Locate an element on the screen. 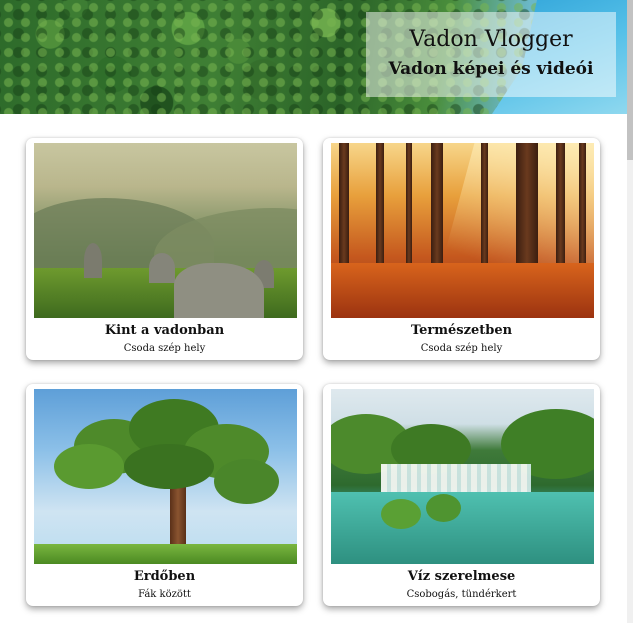 The image size is (633, 623). hero-title-box: Vadon Vlogger Vadon képei és videói is located at coordinates (491, 54).